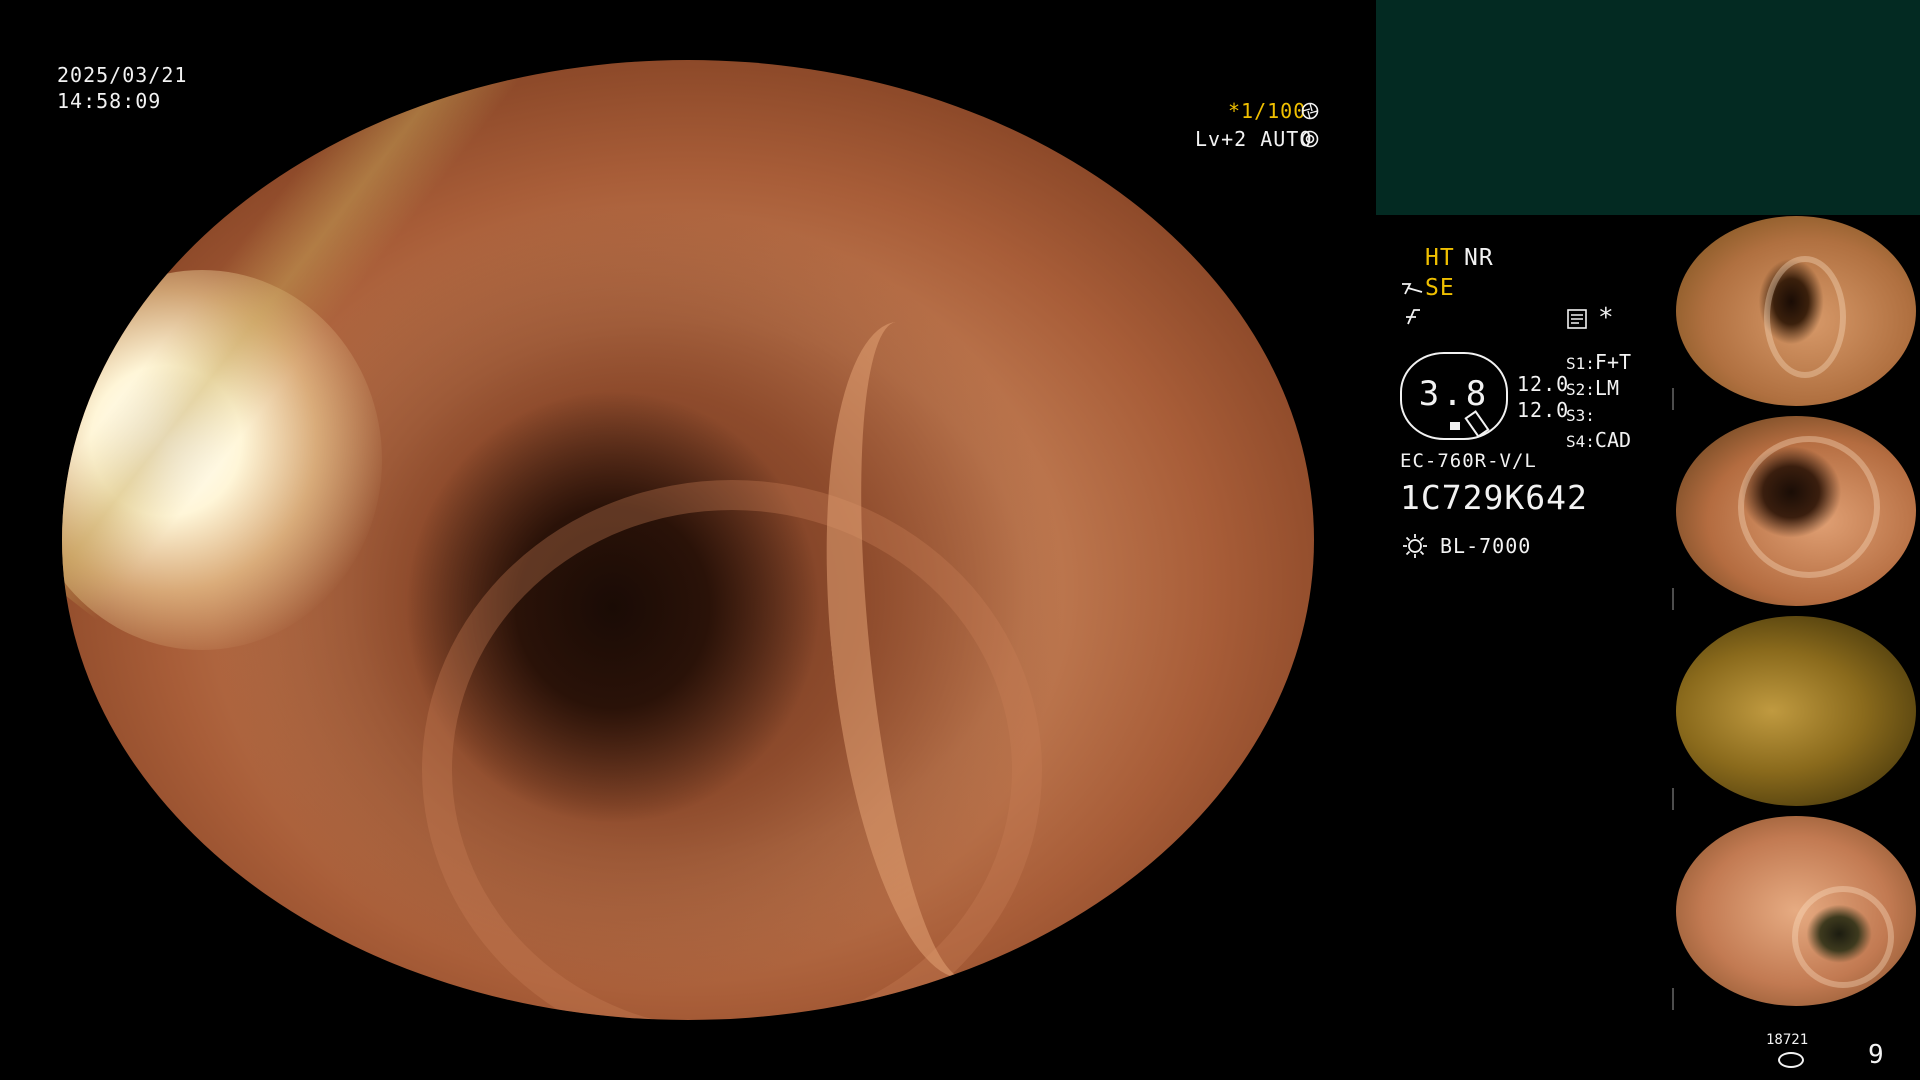 The width and height of the screenshot is (1920, 1080). Describe the element at coordinates (1592, 388) in the screenshot. I see `switch-2: S2:LM` at that location.